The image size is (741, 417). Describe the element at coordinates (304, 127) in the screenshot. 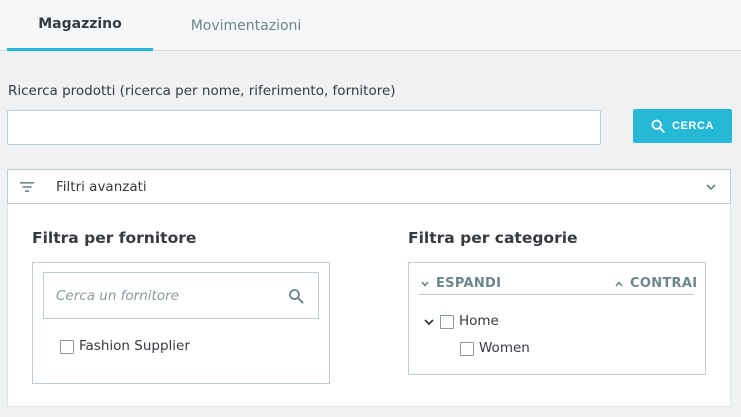

I see `product-search-input` at that location.